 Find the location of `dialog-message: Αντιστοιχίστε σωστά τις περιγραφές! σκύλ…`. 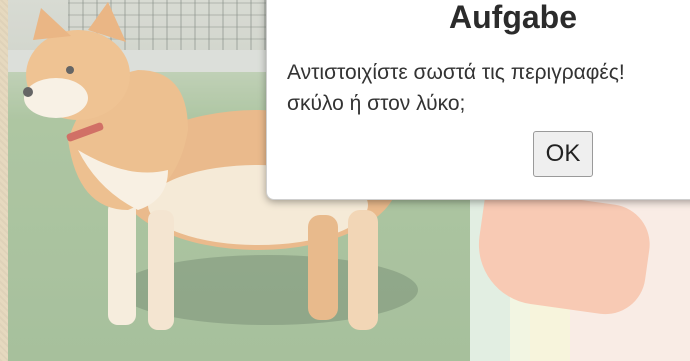

dialog-message: Αντιστοιχίστε σωστά τις περιγραφές! σκύλ… is located at coordinates (456, 88).